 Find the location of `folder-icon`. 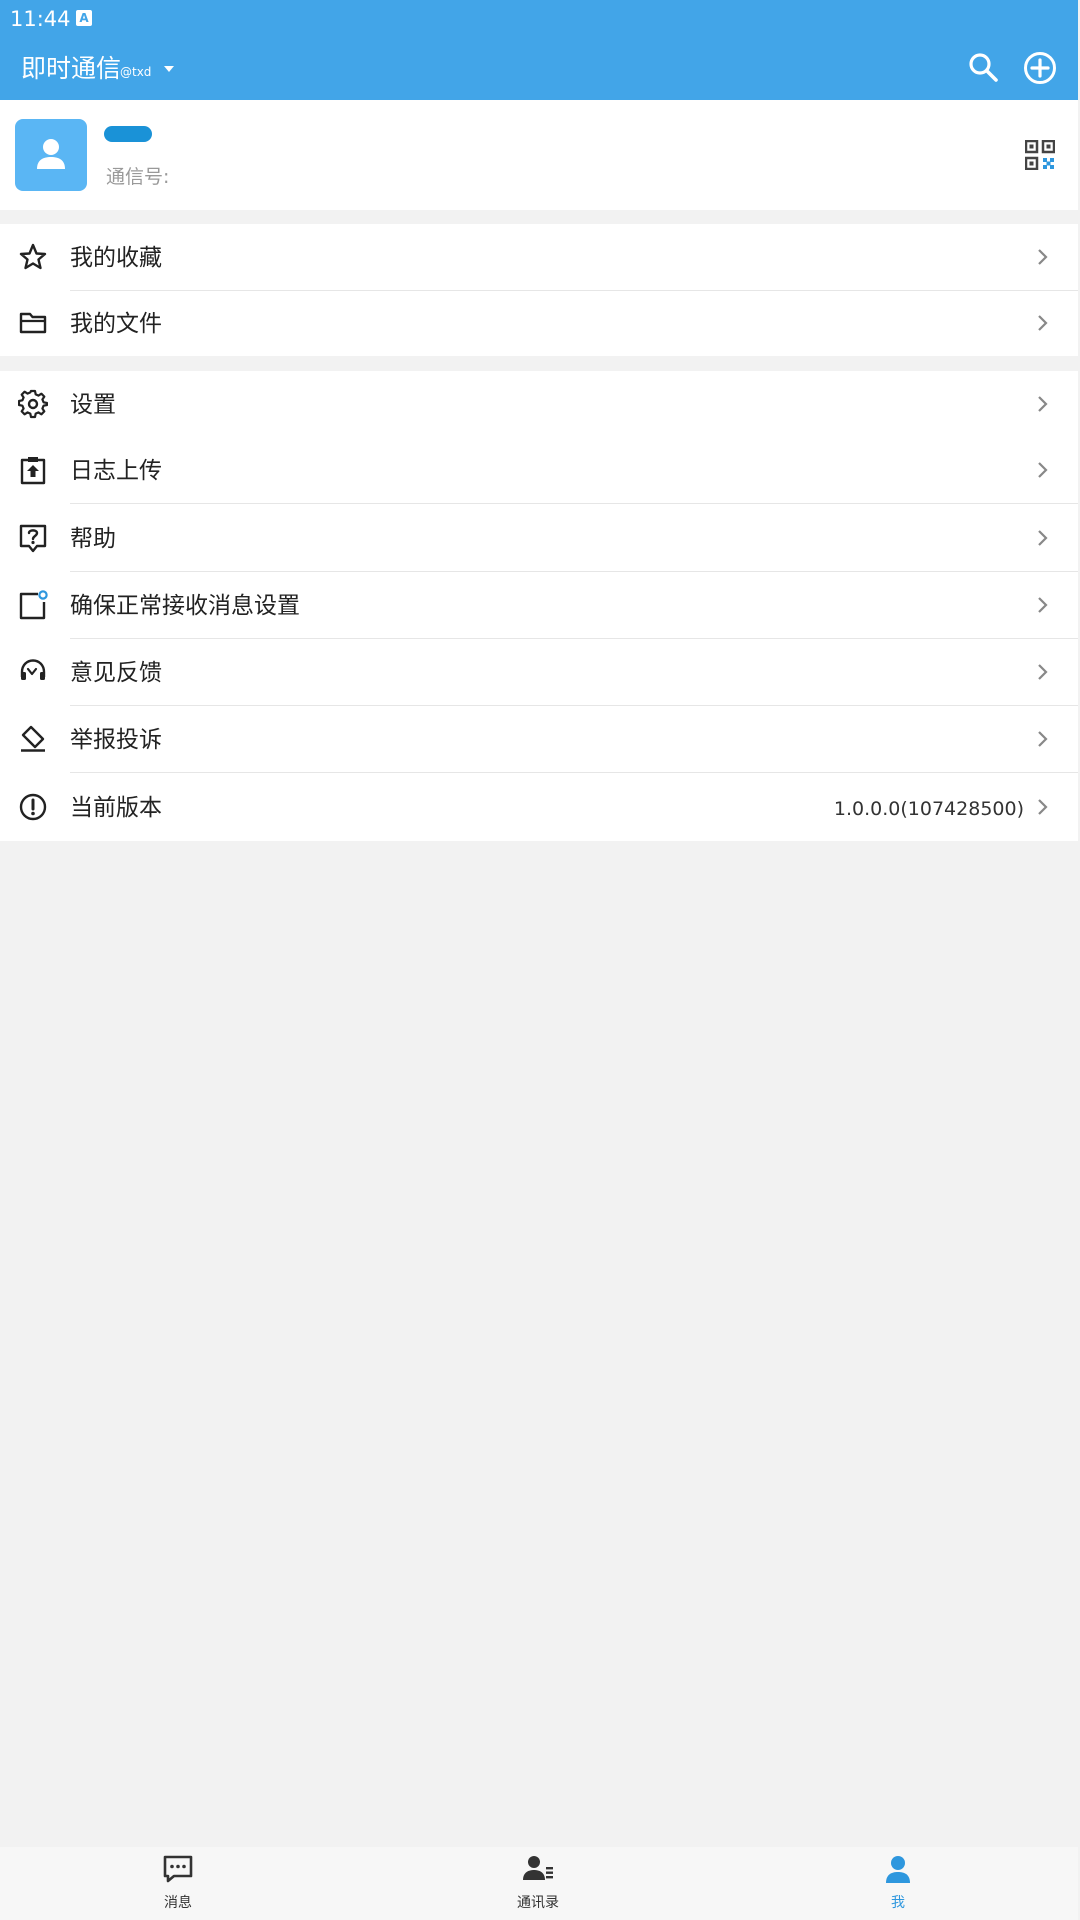

folder-icon is located at coordinates (33, 323).